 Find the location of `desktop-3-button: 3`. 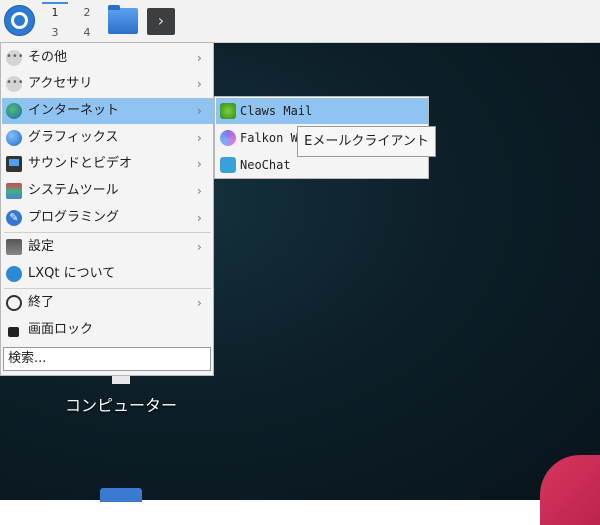

desktop-3-button: 3 is located at coordinates (55, 33).